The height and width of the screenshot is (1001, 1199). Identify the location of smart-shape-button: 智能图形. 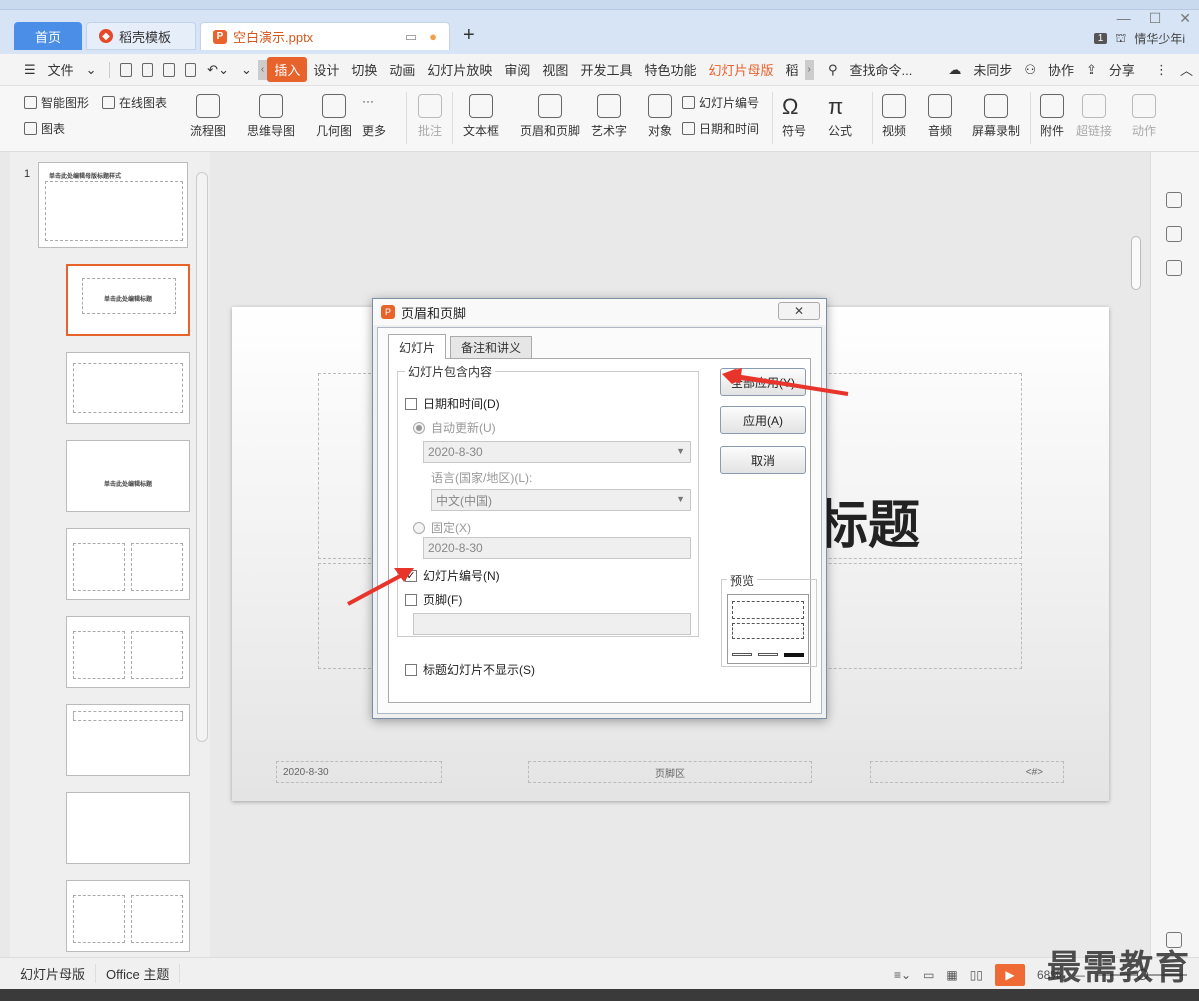
(56, 102).